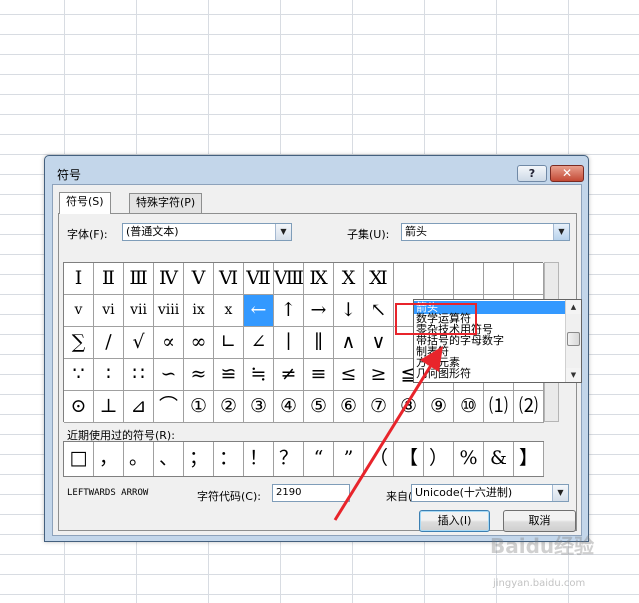  What do you see at coordinates (542, 546) in the screenshot?
I see `watermark-logo: Baidu经验` at bounding box center [542, 546].